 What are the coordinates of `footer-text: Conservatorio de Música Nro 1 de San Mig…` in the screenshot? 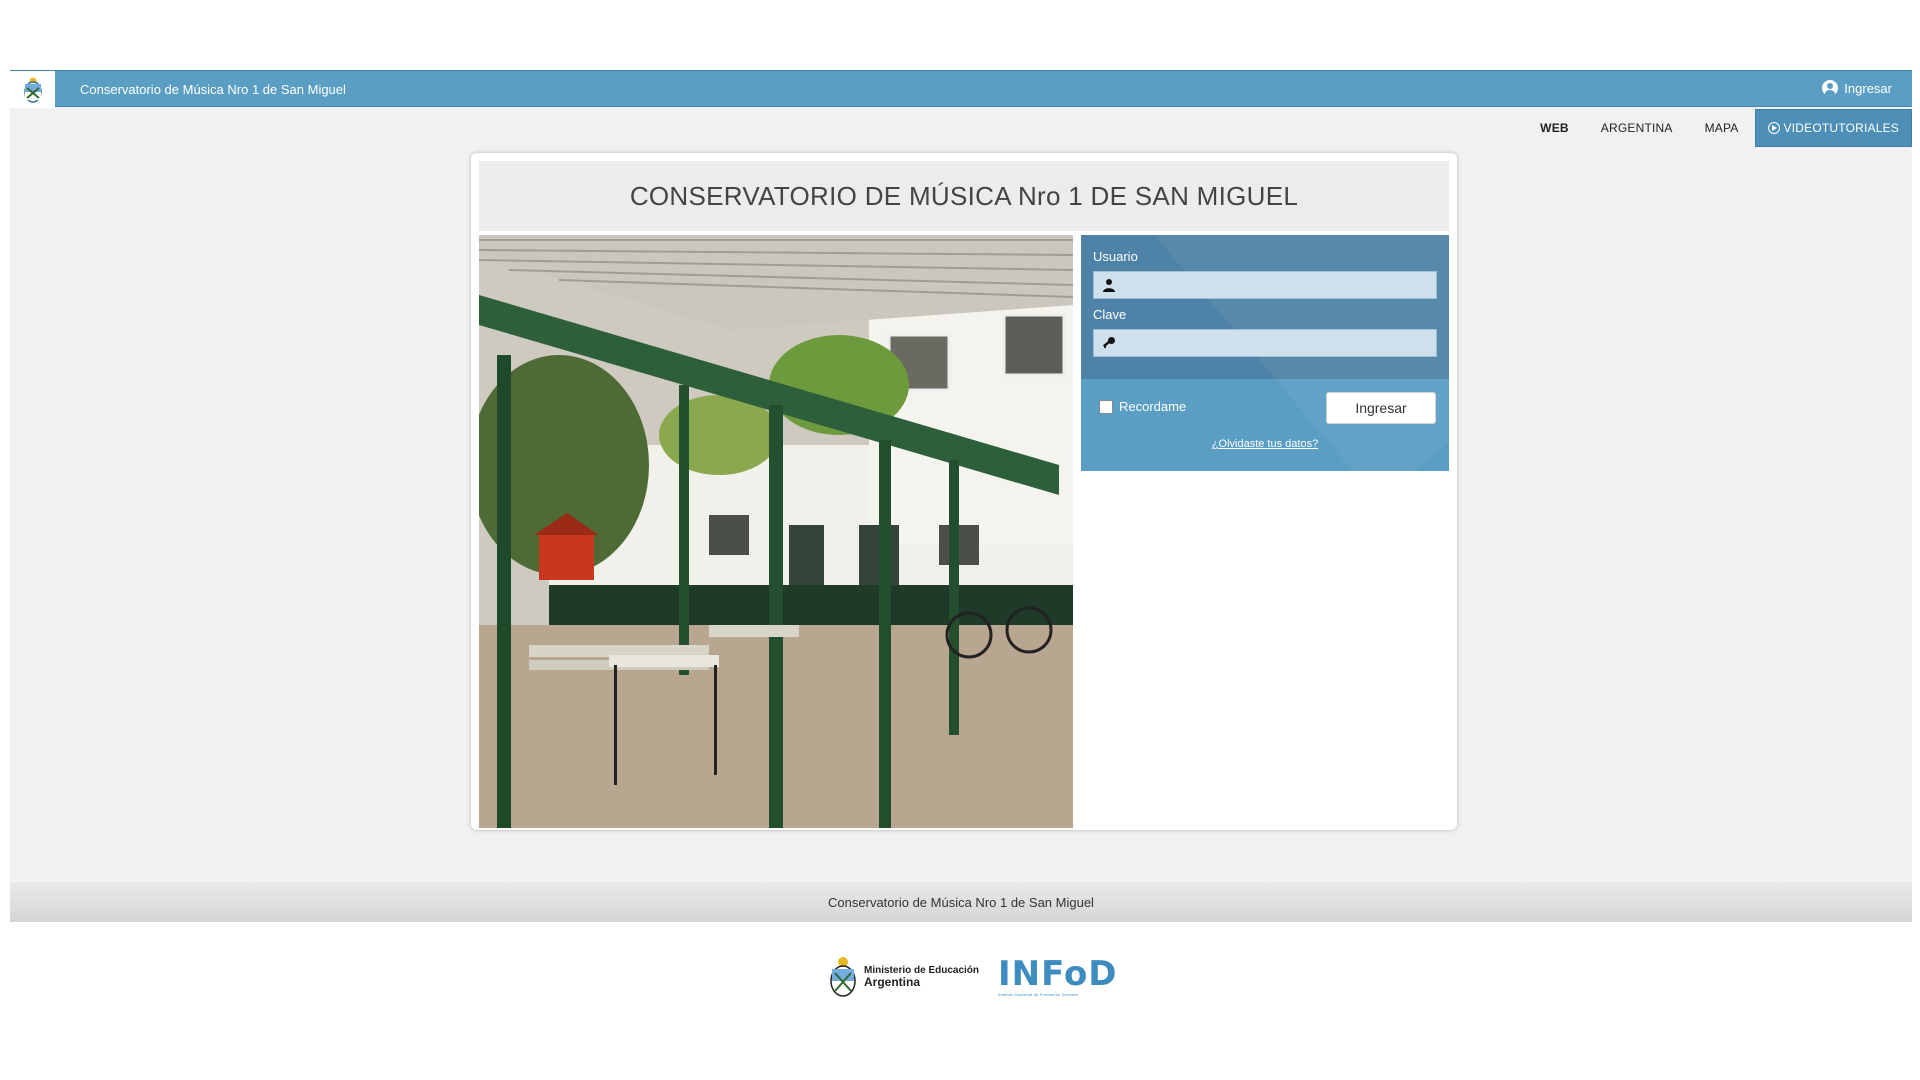 It's located at (961, 902).